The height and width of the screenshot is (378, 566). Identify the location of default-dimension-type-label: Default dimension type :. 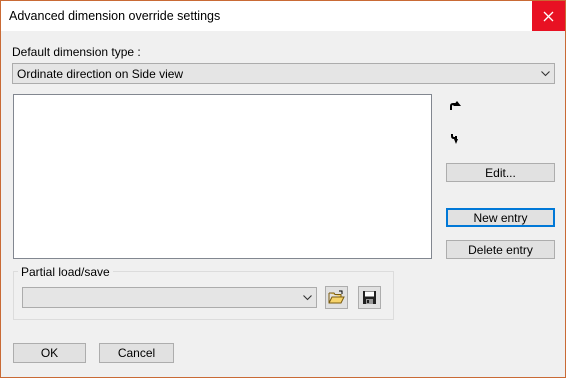
(76, 52).